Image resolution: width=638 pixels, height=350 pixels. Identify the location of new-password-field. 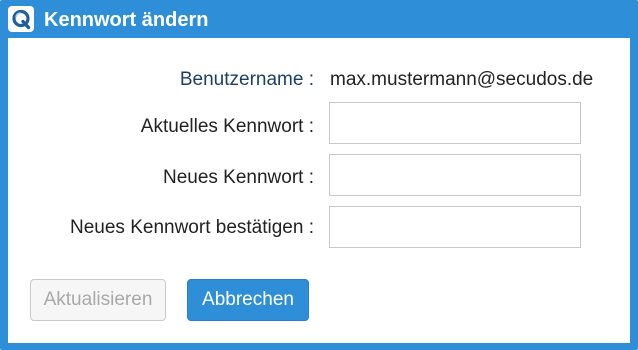
(455, 175).